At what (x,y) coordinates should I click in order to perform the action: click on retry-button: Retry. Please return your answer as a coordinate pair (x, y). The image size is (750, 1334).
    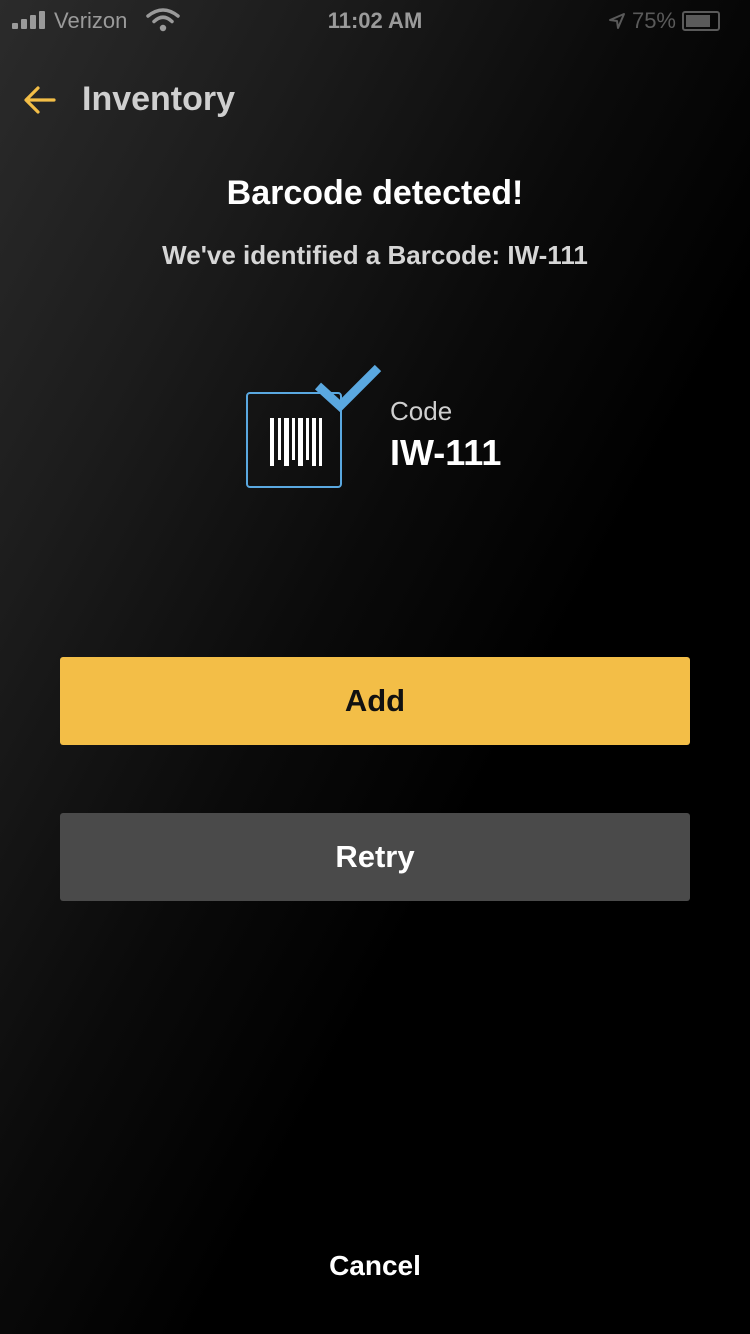
    Looking at the image, I should click on (375, 857).